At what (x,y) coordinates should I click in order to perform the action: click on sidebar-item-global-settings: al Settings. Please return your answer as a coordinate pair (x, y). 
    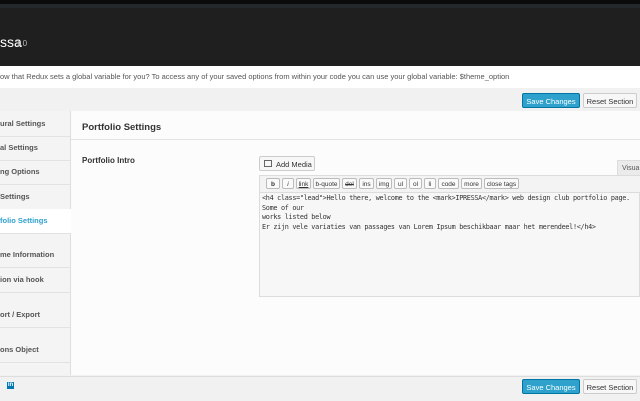
    Looking at the image, I should click on (35, 148).